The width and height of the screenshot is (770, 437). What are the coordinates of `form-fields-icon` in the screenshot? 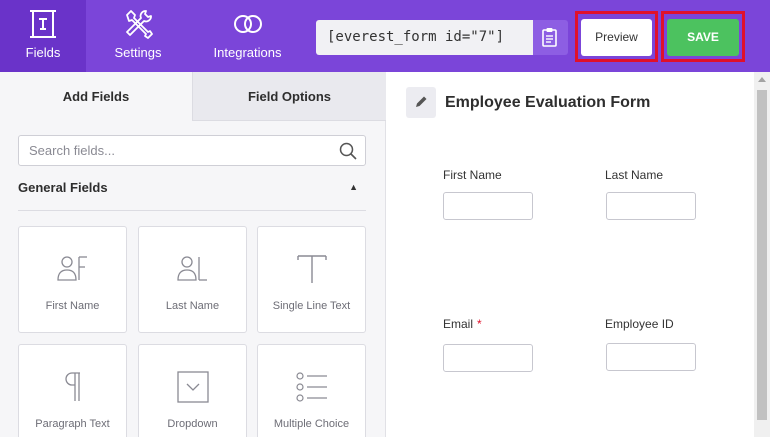 It's located at (43, 24).